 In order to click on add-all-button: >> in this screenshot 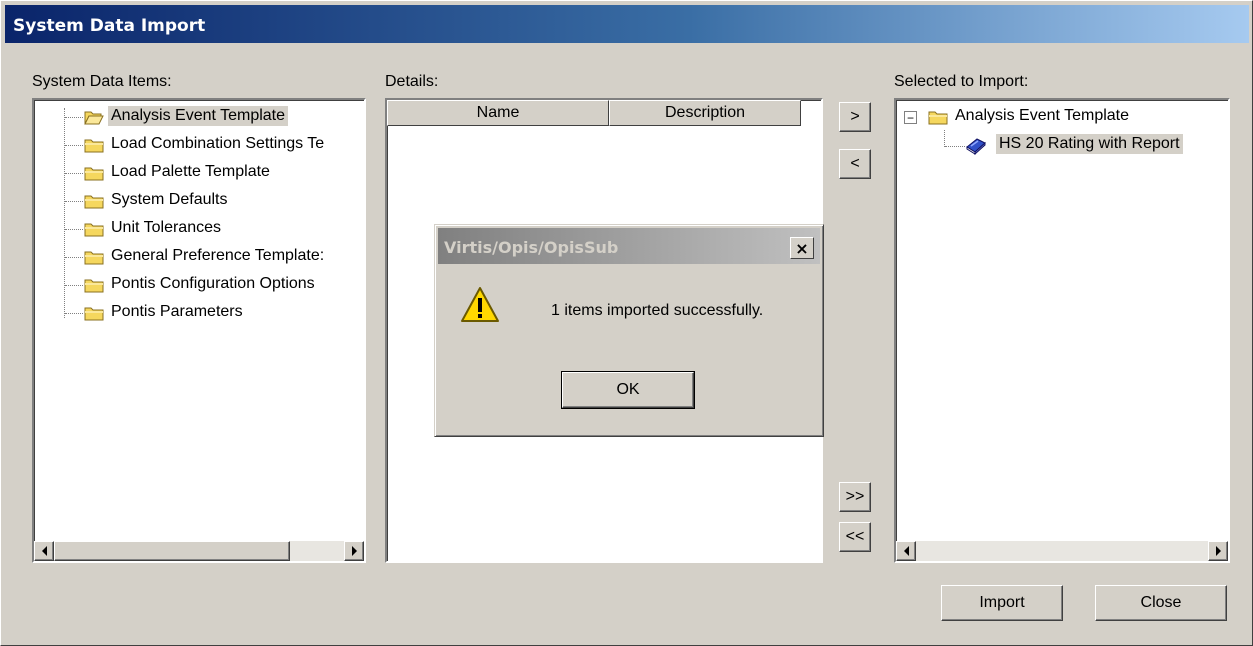, I will do `click(855, 497)`.